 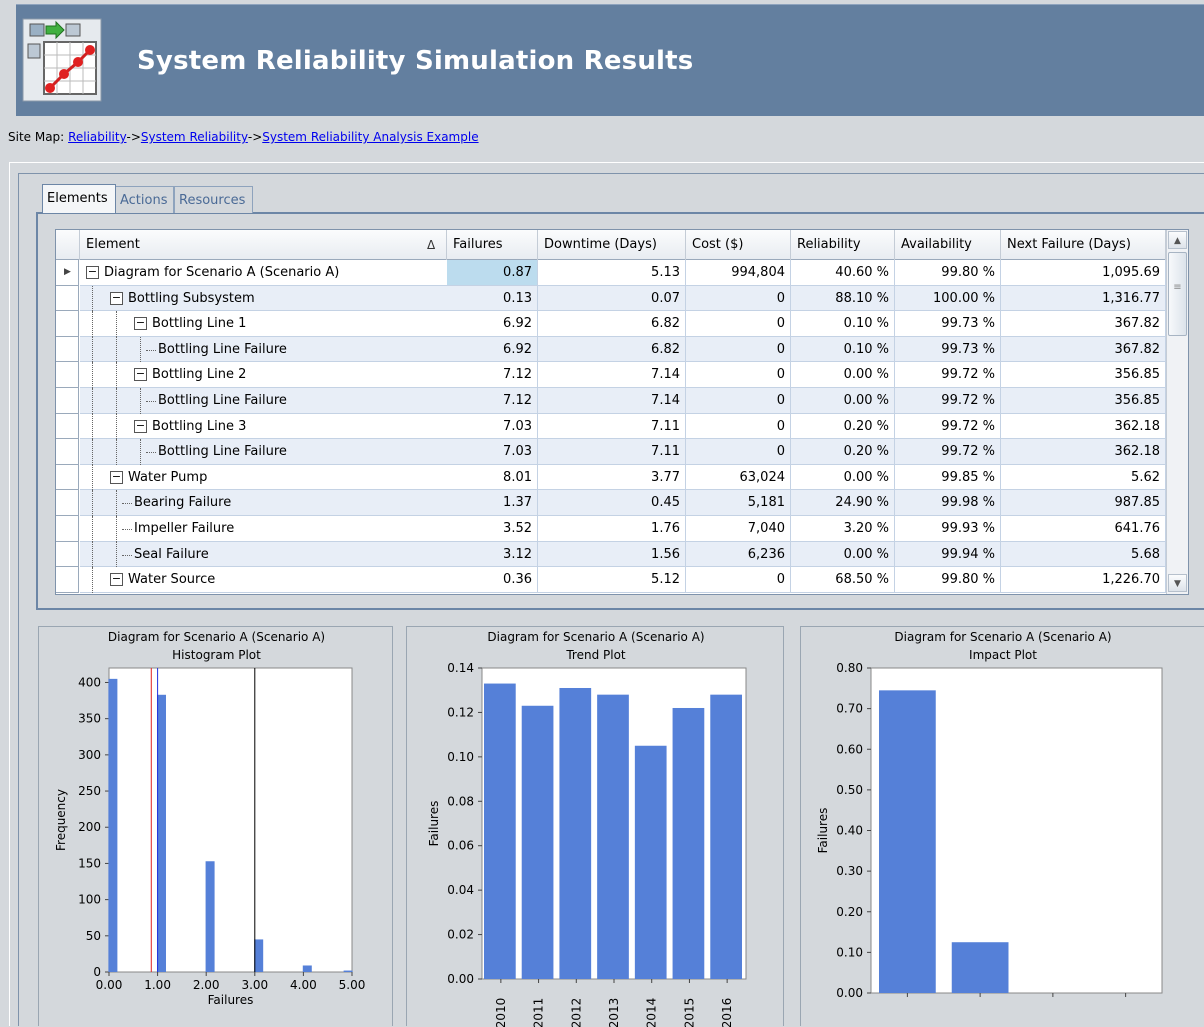 What do you see at coordinates (263, 245) in the screenshot?
I see `column-header-element: Element` at bounding box center [263, 245].